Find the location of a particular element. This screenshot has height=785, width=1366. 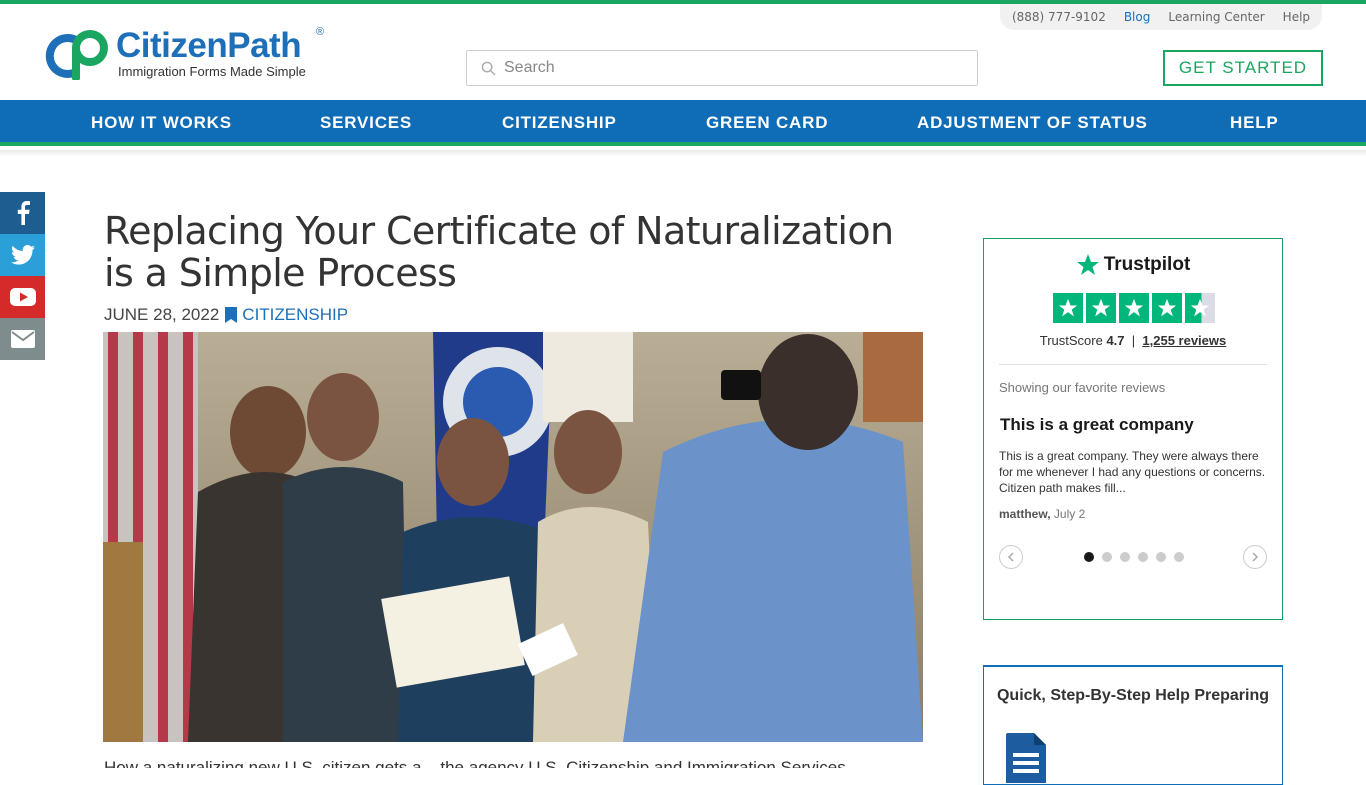

review-date: July 2 is located at coordinates (1069, 514).